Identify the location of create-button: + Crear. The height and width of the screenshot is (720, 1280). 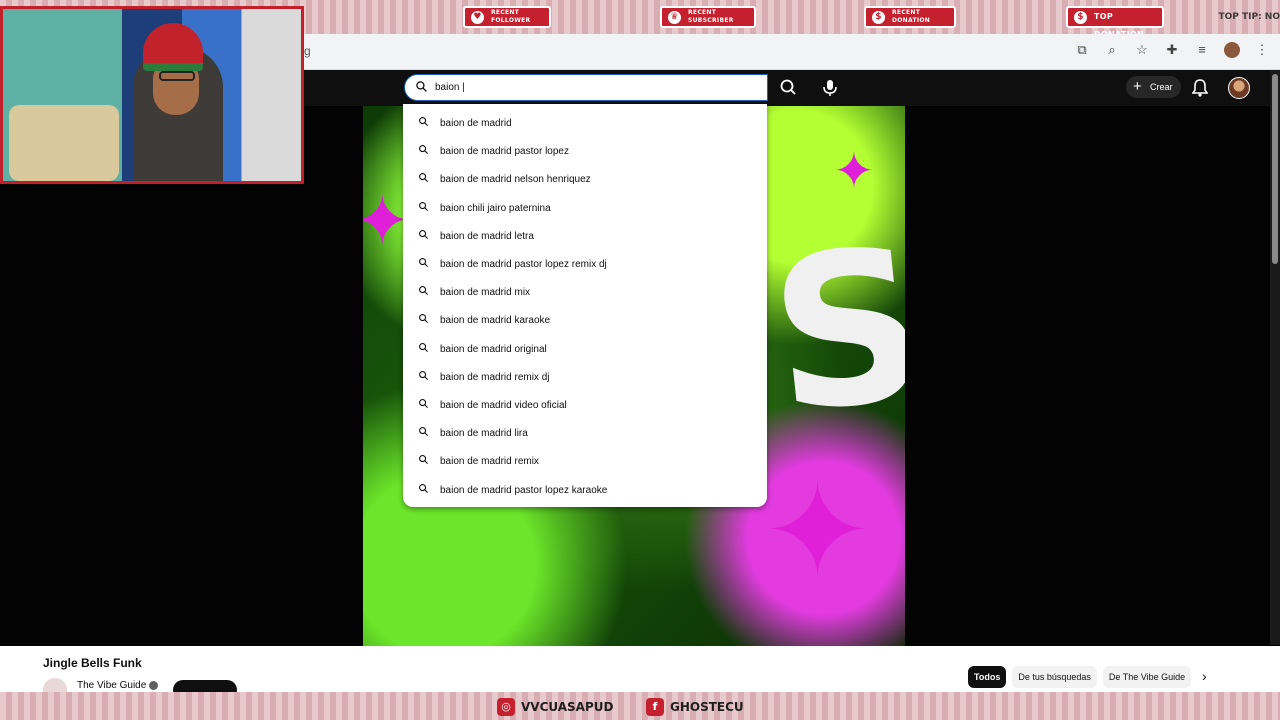
(1153, 87).